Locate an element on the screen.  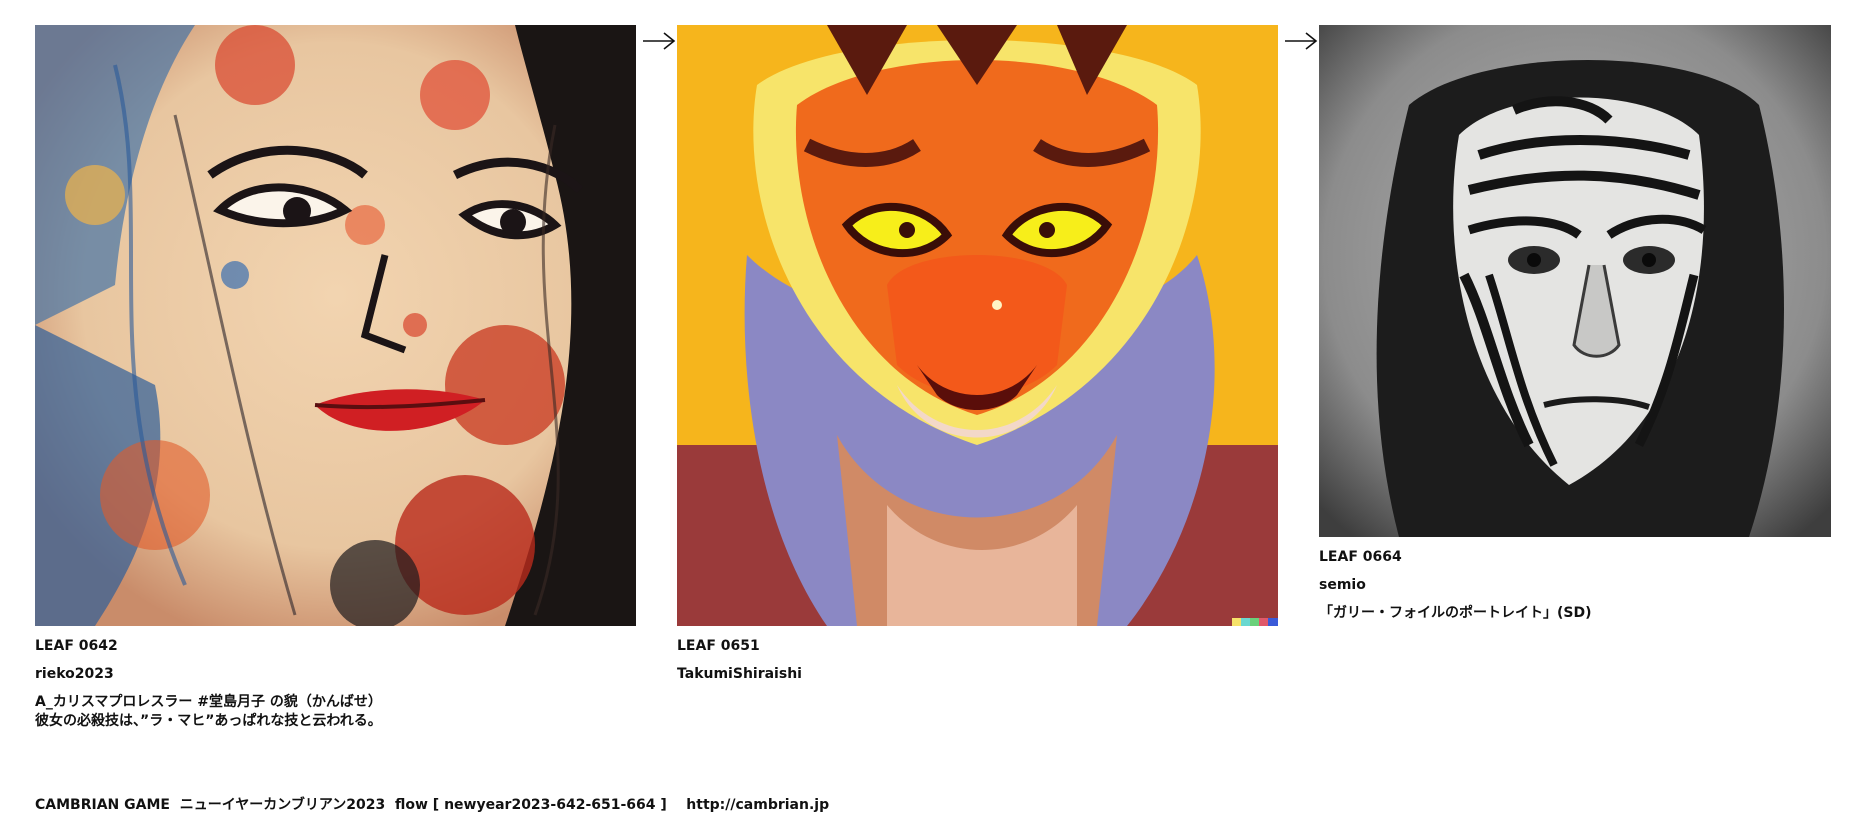
author-name: TakumiShiraishi is located at coordinates (977, 674).